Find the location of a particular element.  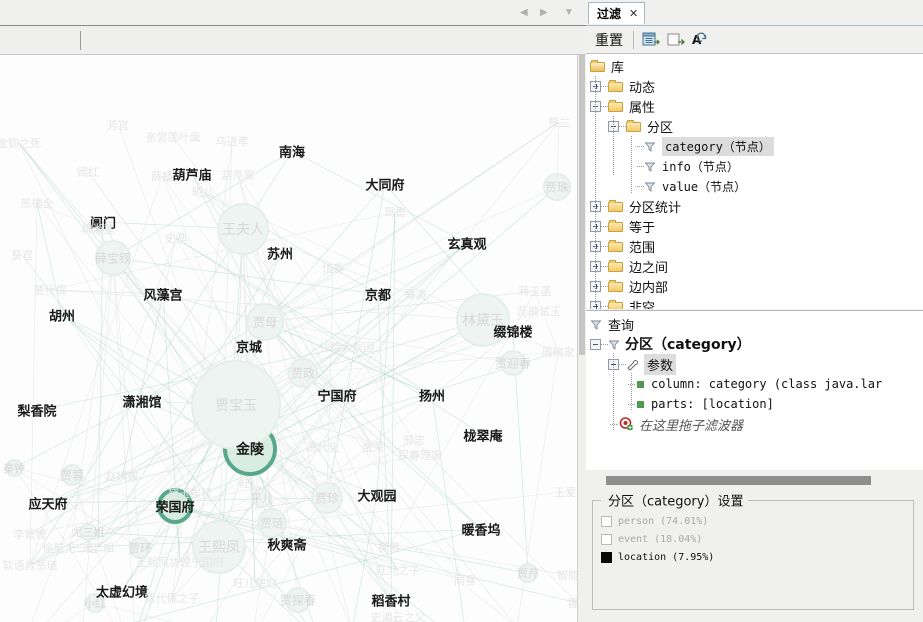

export-icon is located at coordinates (677, 40).